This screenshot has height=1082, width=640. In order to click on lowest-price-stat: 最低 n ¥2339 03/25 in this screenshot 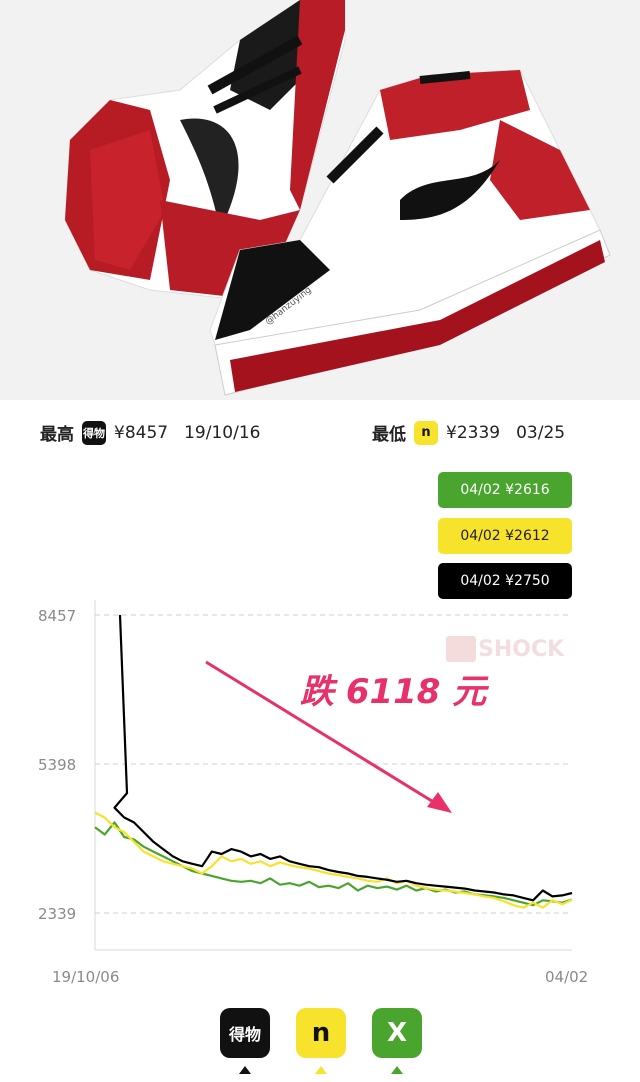, I will do `click(468, 432)`.